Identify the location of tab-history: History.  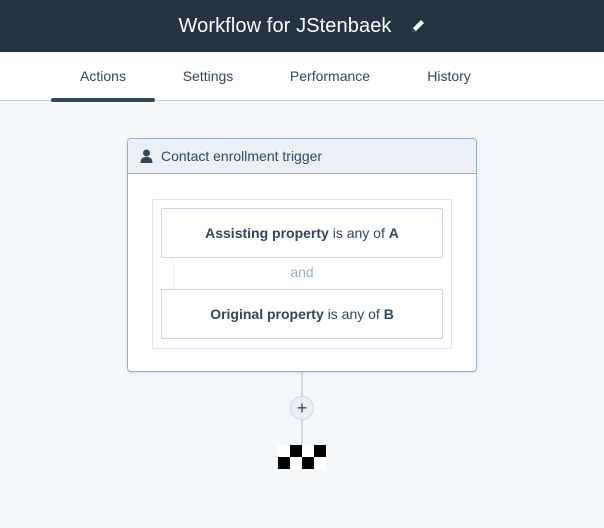
(449, 76).